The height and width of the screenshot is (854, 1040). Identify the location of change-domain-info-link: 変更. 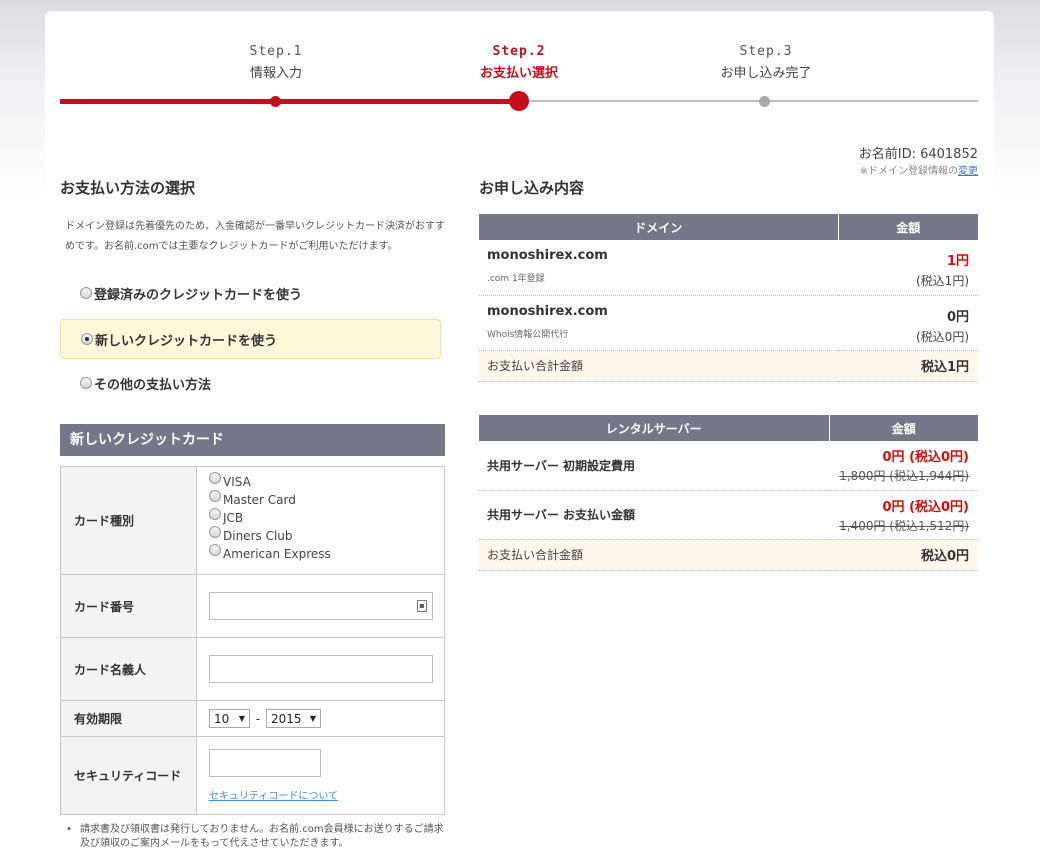
(968, 171).